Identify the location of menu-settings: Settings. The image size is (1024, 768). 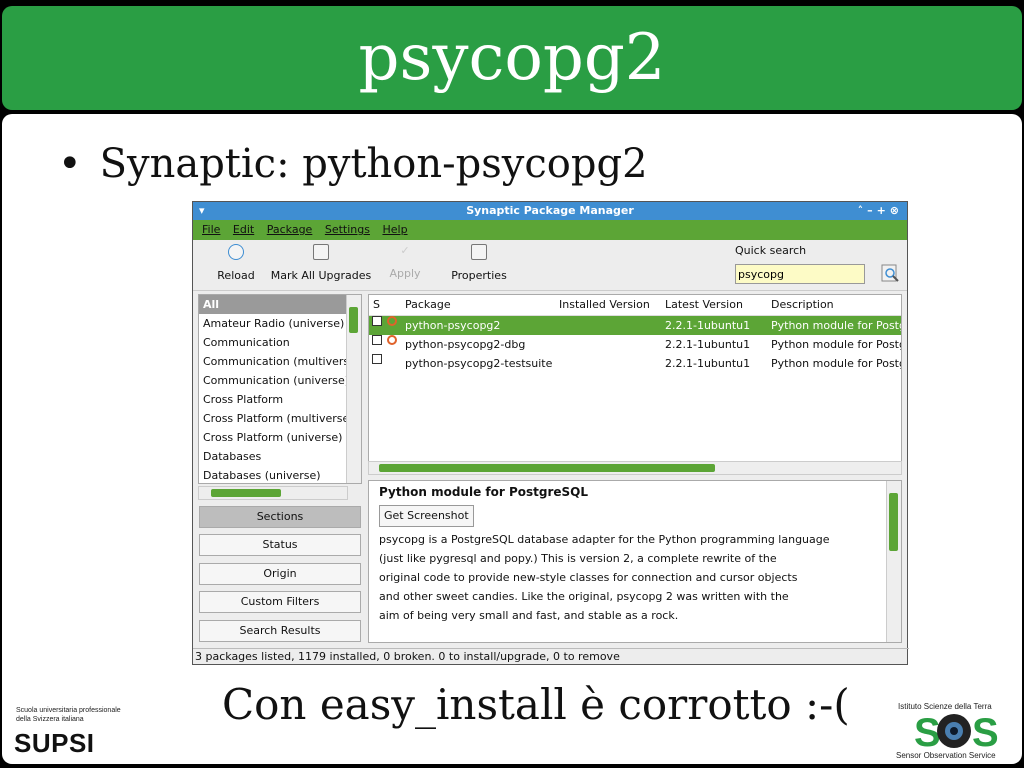
(347, 229).